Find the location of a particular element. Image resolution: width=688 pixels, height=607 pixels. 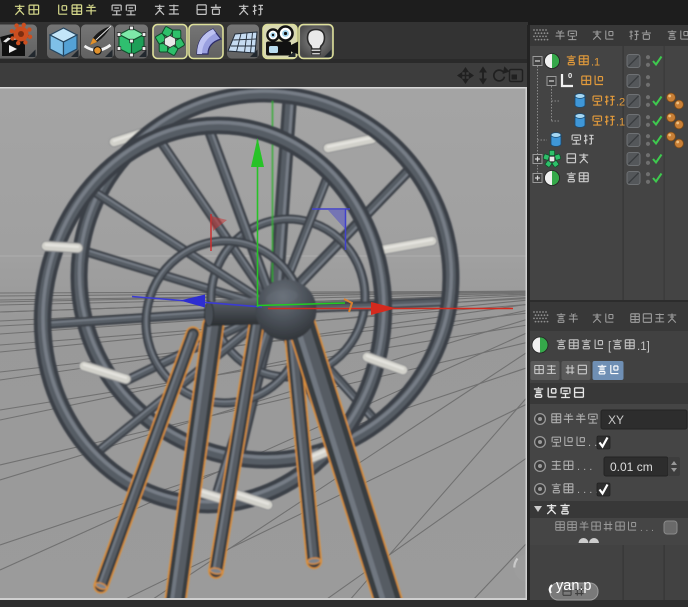

svg-text: 0 is located at coordinates (570, 75).